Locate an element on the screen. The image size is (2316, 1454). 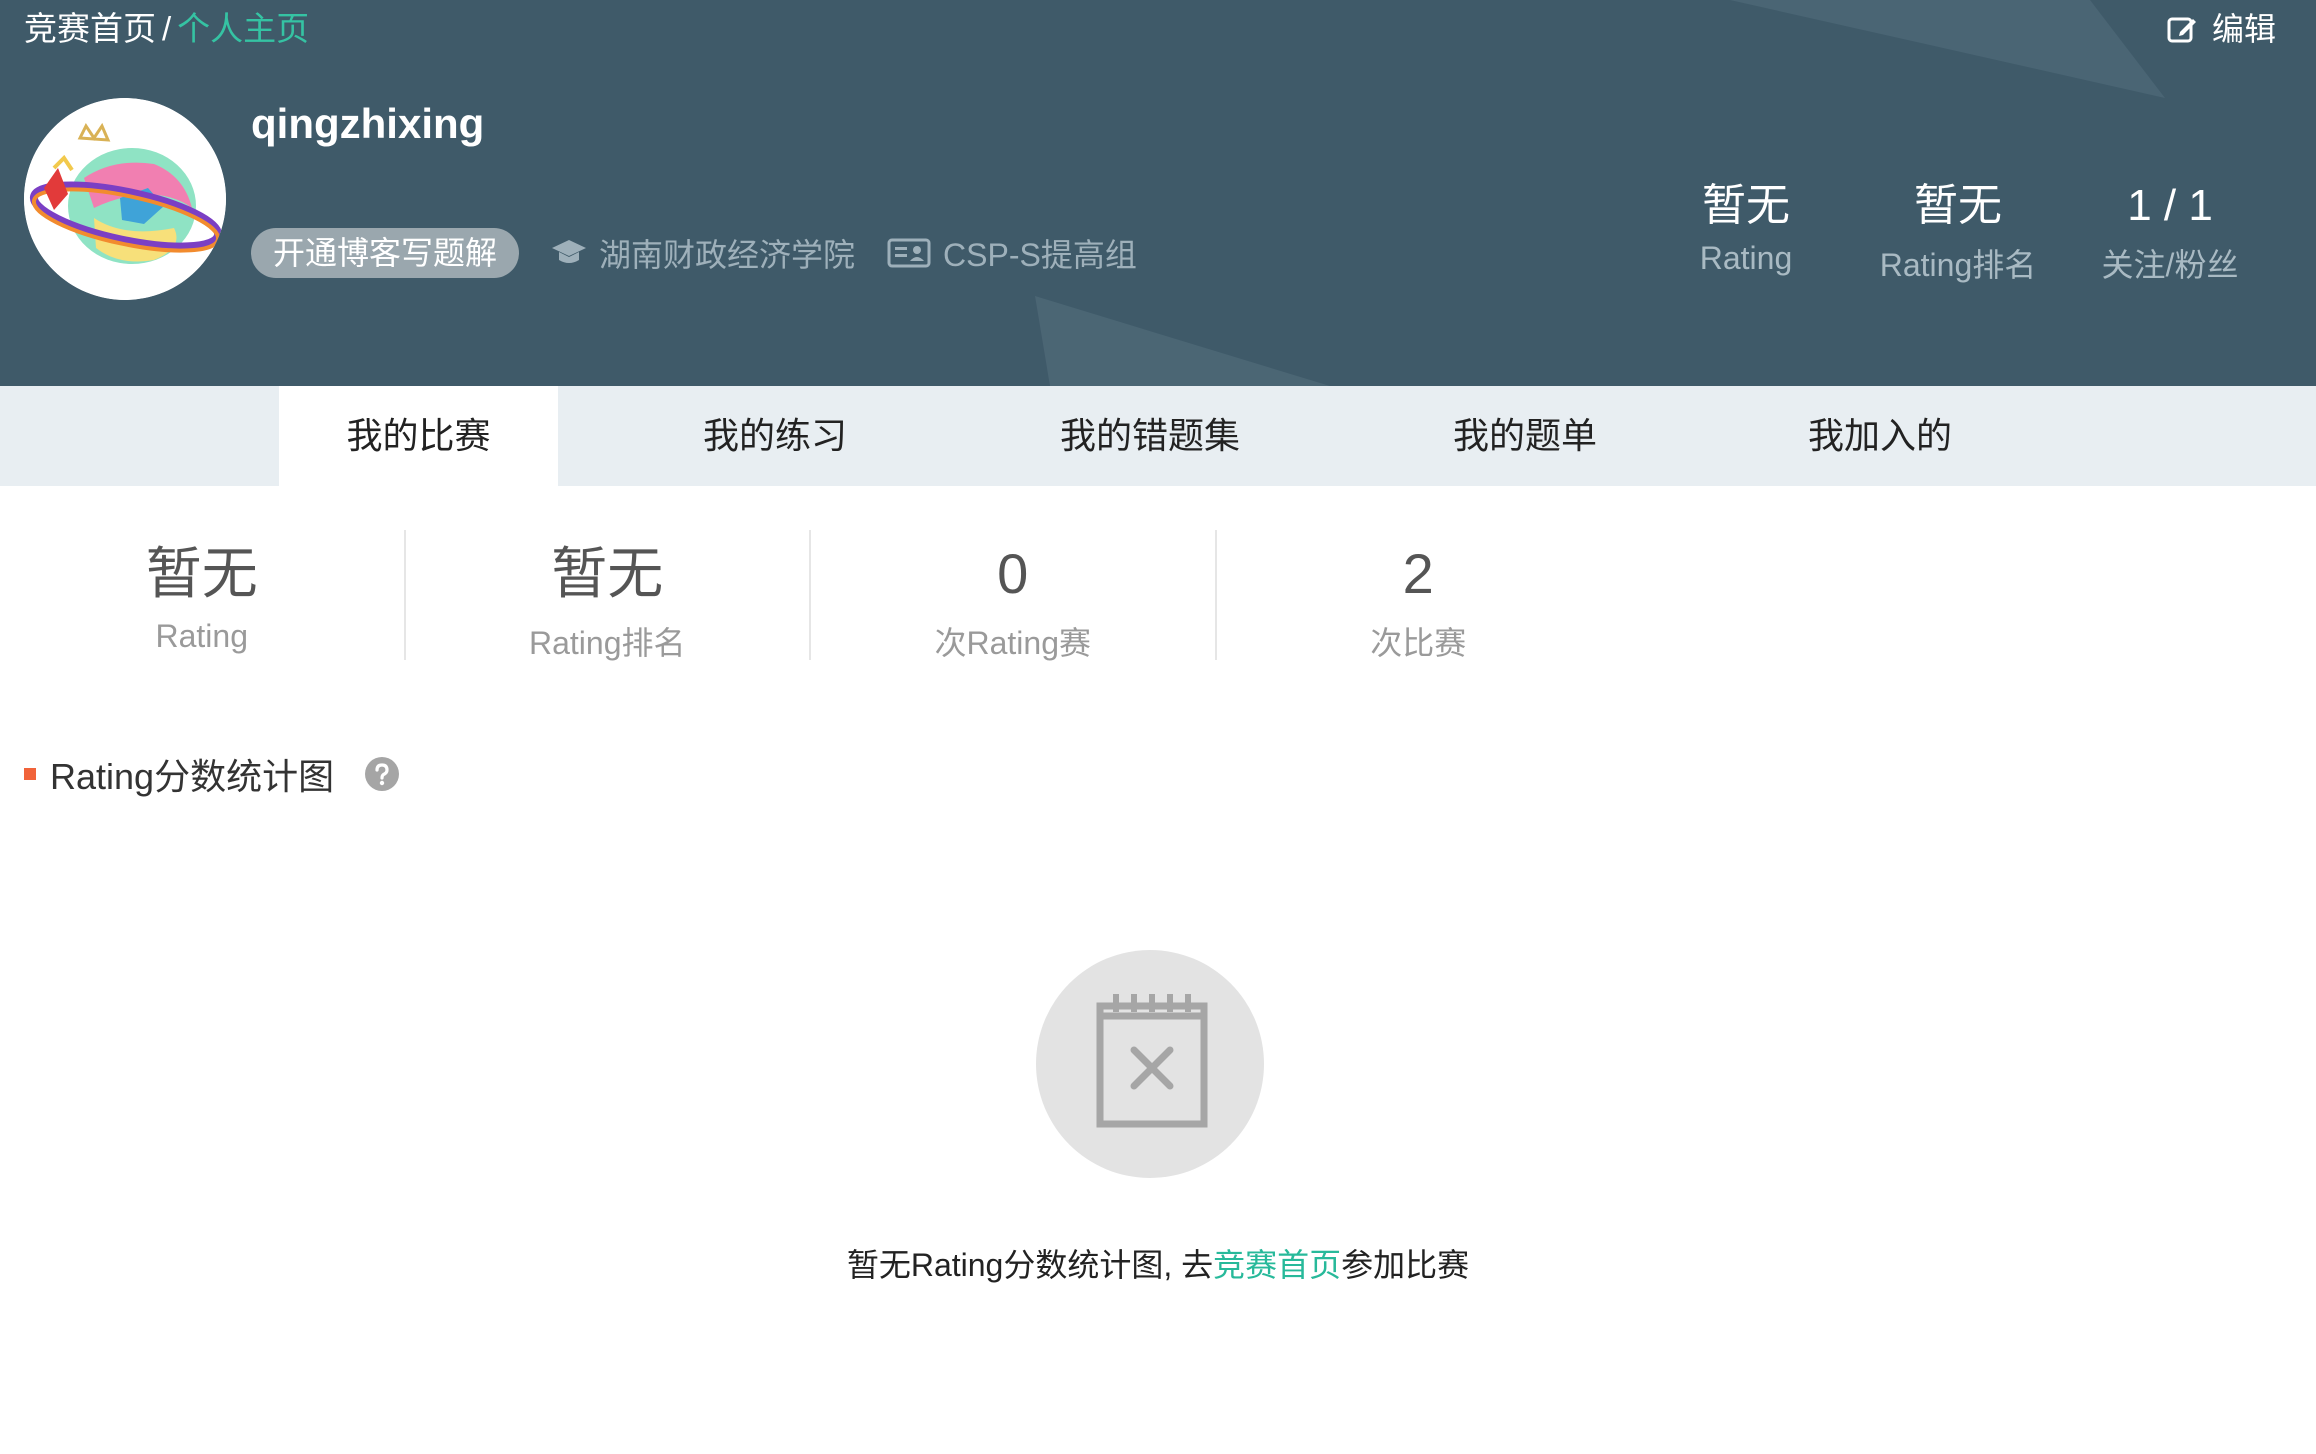
profile-info-row: 开通博客写题解 湖南财政经济学院 CSP-S提高组 is located at coordinates (694, 253).